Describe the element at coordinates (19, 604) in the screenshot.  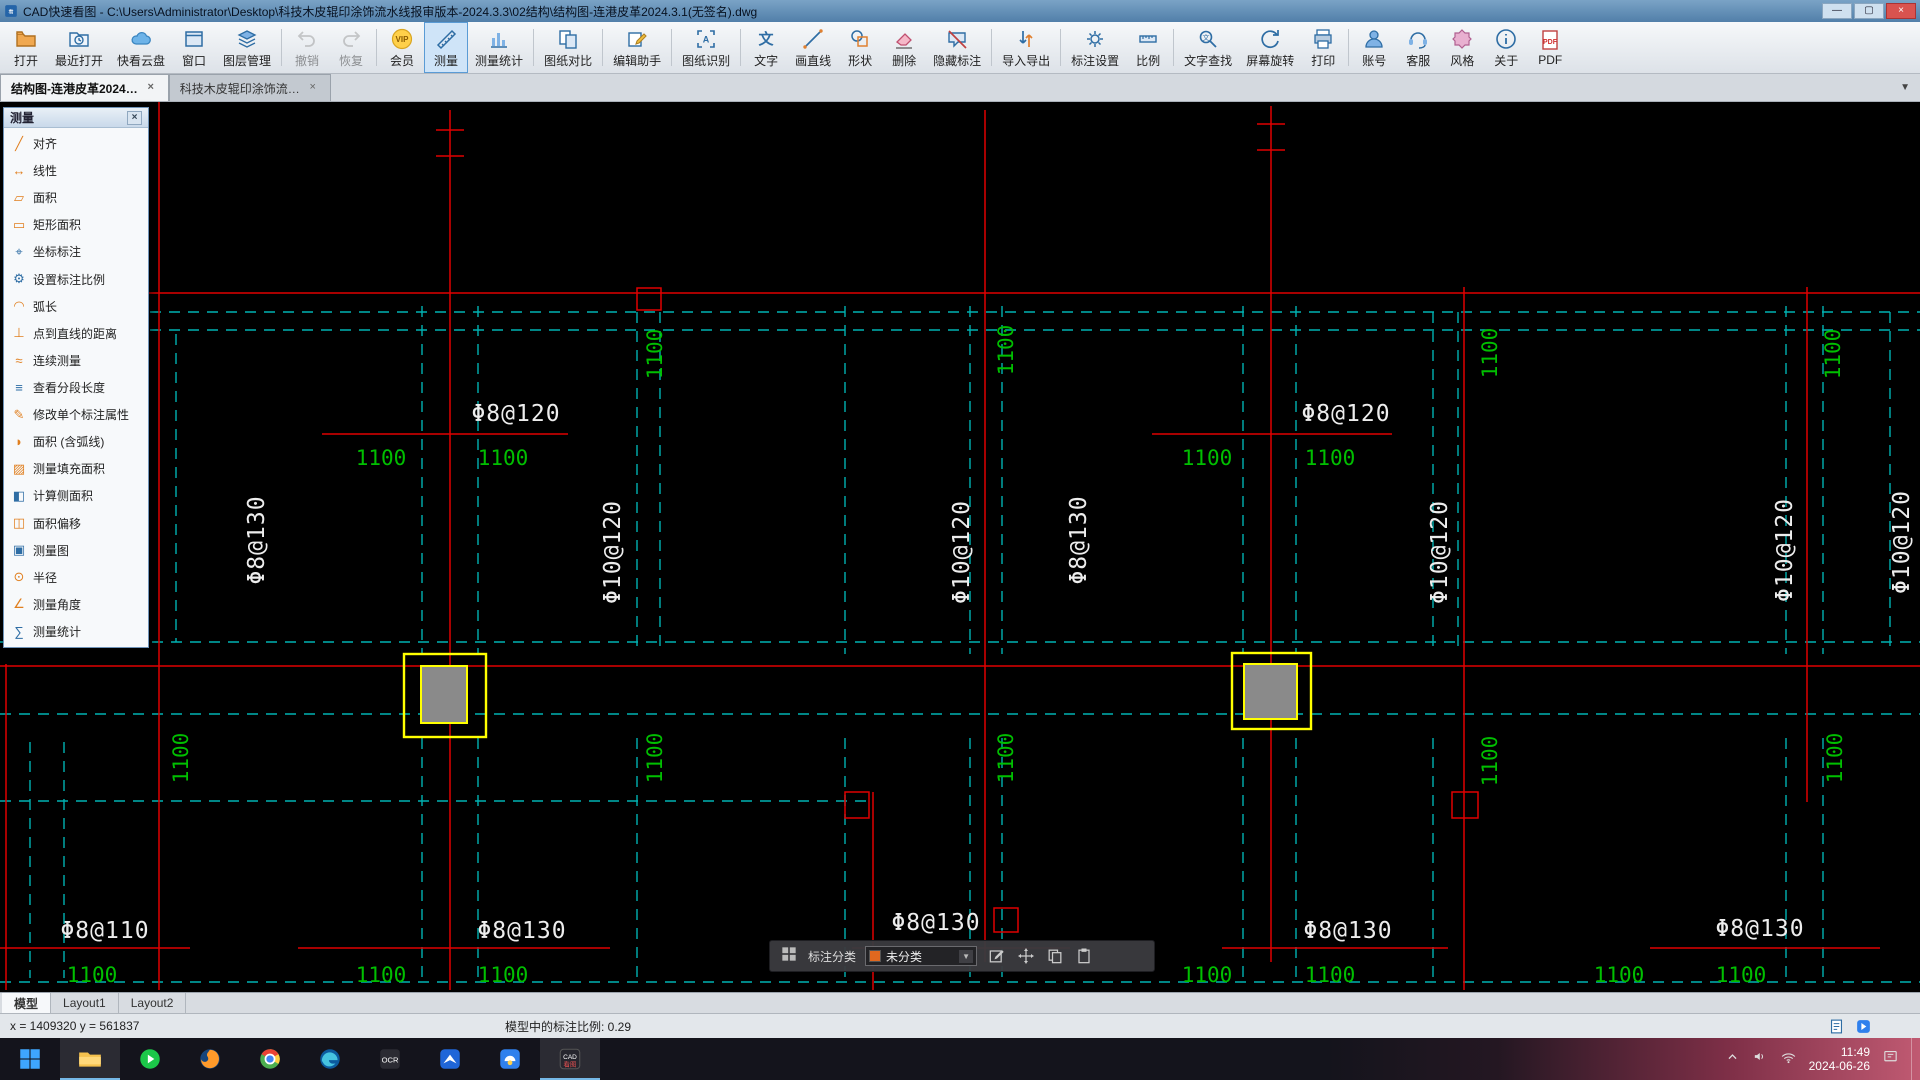
I see `angle-icon: ∠` at that location.